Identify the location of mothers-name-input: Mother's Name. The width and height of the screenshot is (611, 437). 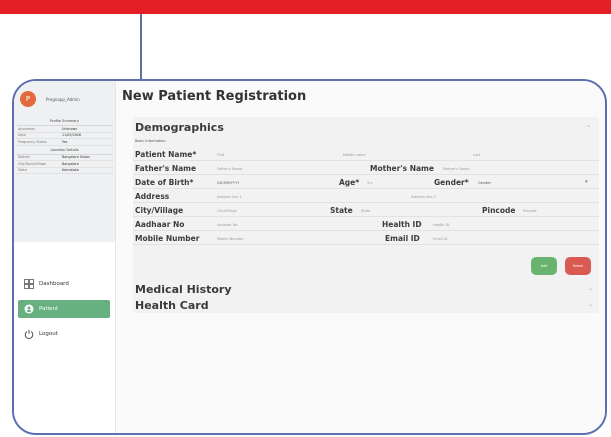
(456, 169).